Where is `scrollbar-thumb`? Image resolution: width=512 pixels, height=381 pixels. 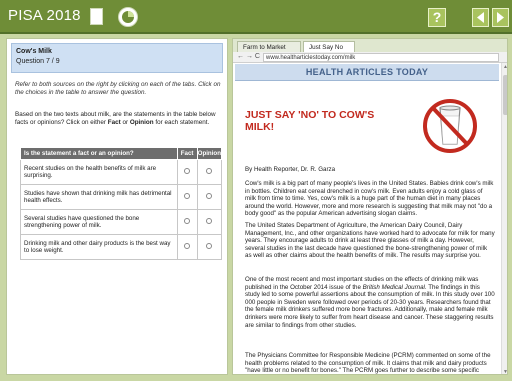
scrollbar-thumb is located at coordinates (505, 95).